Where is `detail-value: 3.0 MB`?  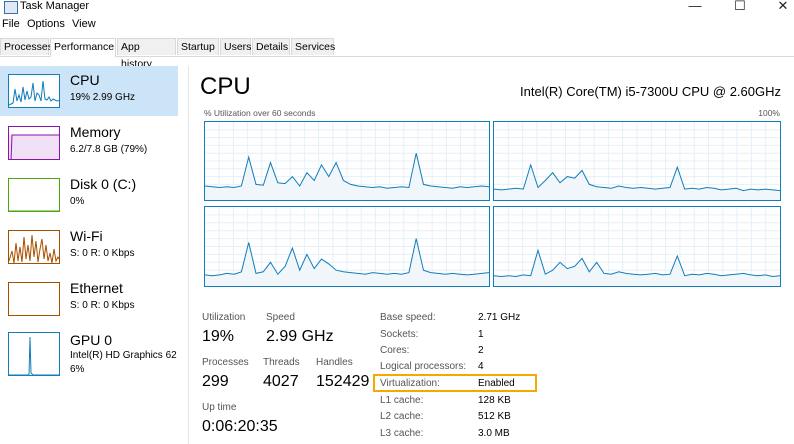 detail-value: 3.0 MB is located at coordinates (494, 433).